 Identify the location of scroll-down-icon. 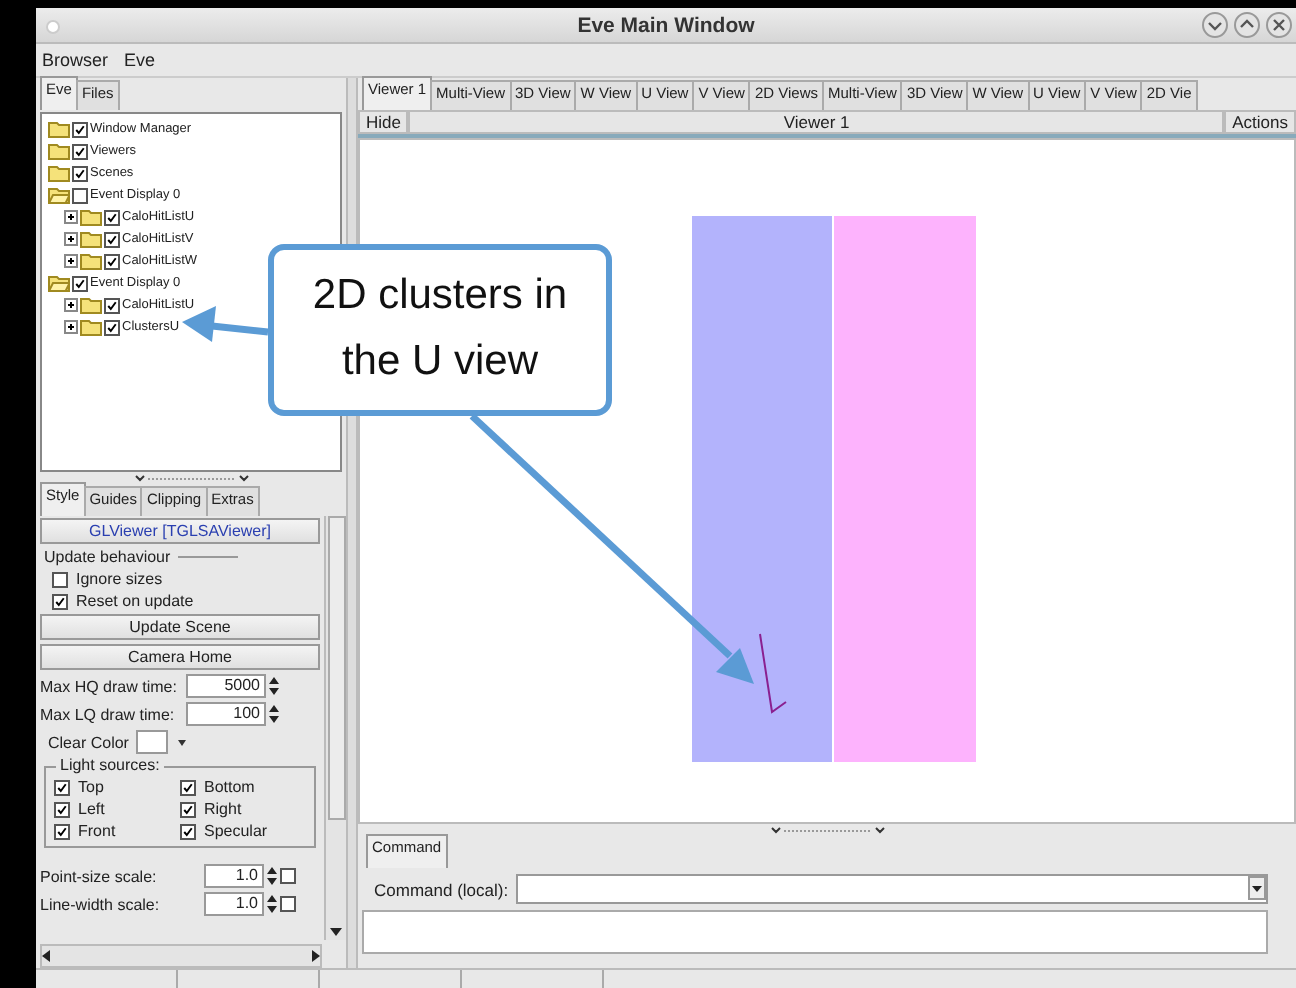
(336, 932).